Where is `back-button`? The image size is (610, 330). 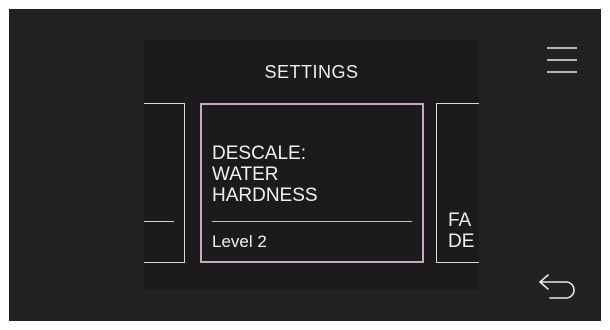
back-button is located at coordinates (559, 286).